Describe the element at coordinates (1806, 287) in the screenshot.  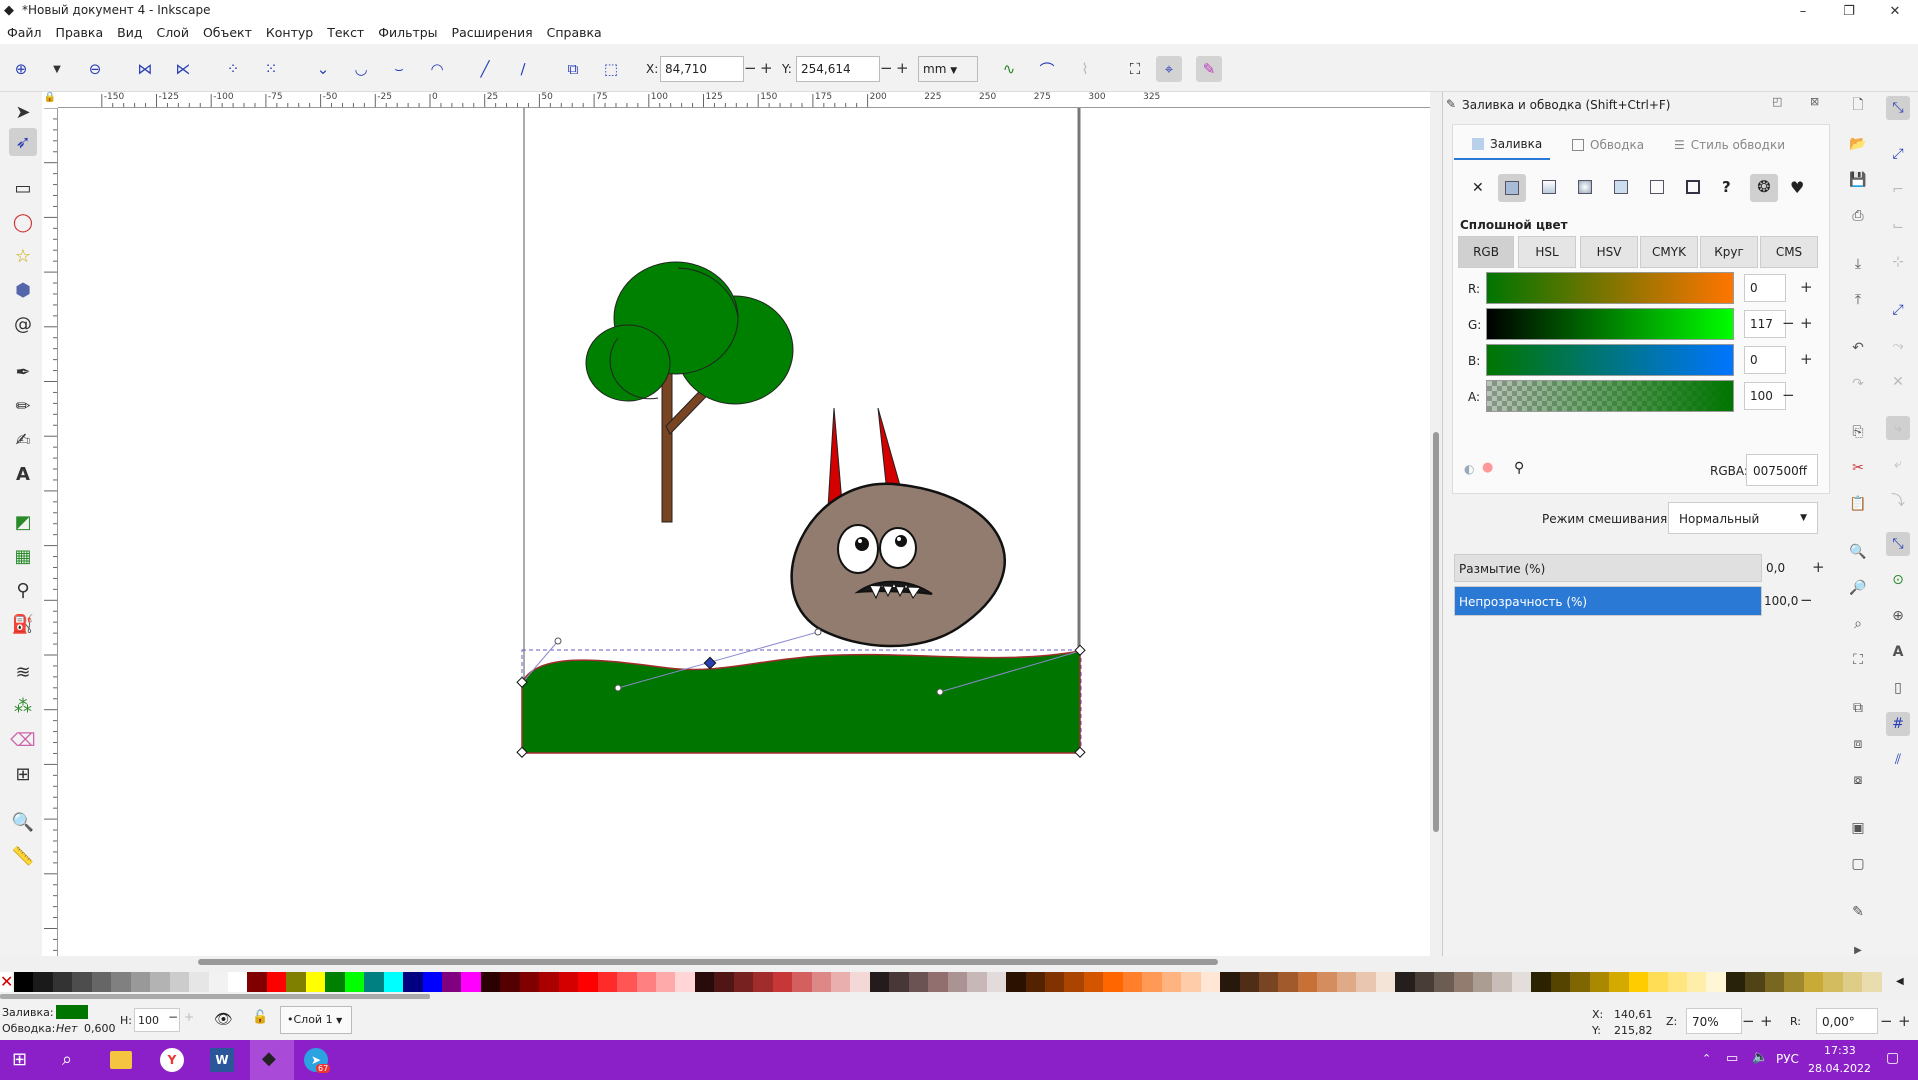
I see `r-increment-button: +` at that location.